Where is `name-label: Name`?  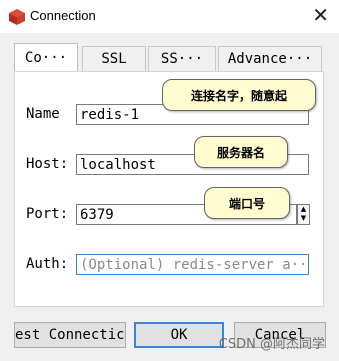
name-label: Name is located at coordinates (43, 114).